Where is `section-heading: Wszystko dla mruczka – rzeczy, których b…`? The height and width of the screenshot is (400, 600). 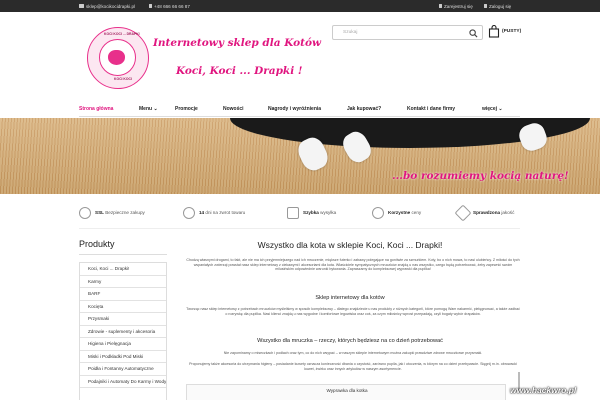 section-heading: Wszystko dla mruczka – rzeczy, których b… is located at coordinates (350, 341).